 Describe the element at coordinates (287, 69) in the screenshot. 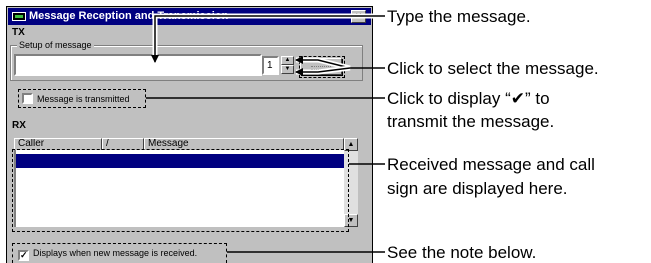

I see `spin-down-button: ▼` at that location.